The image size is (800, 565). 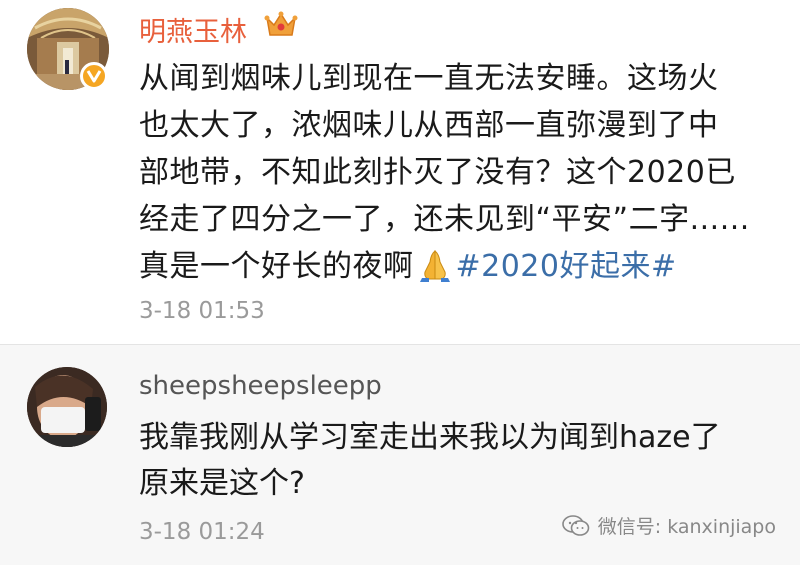 I want to click on comment-line: 原来是这个?, so click(x=222, y=483).